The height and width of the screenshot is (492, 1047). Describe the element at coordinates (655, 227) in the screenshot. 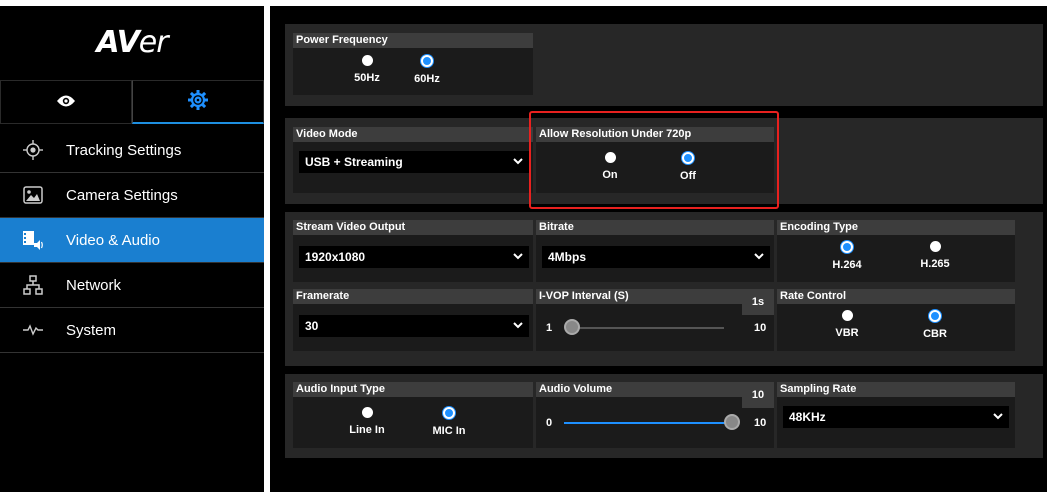

I see `bitrate-title: Bitrate` at that location.